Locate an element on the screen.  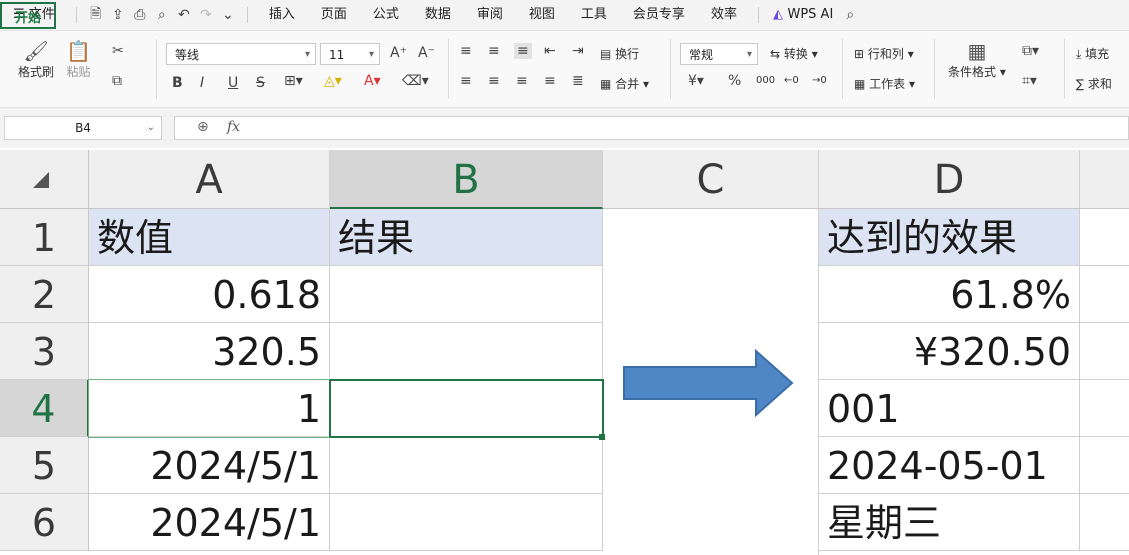
row-header-1: 1 is located at coordinates (44, 237).